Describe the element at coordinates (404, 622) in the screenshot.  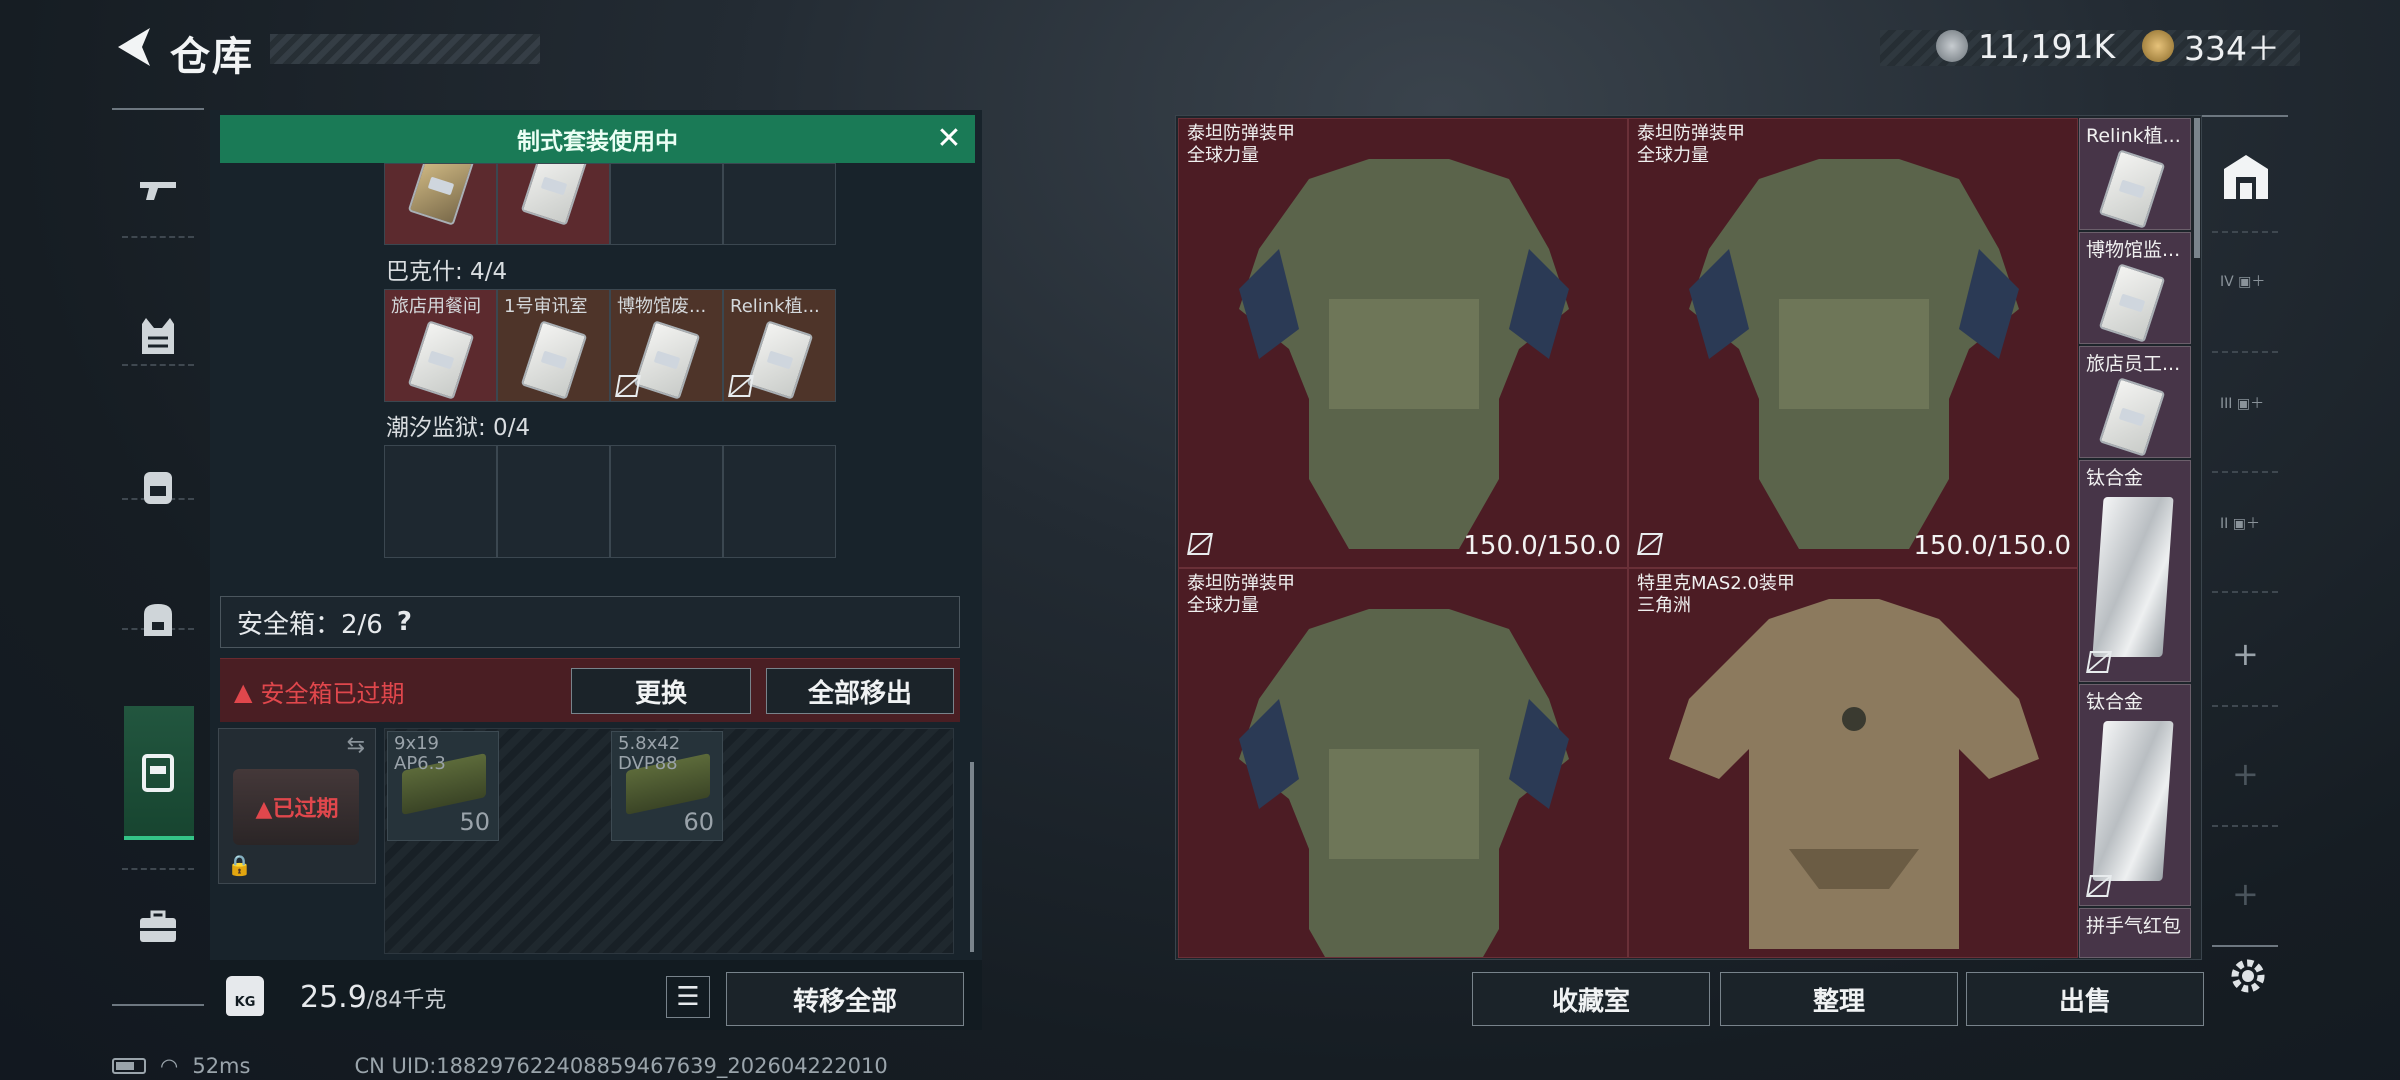
I see `help-icon: ?` at that location.